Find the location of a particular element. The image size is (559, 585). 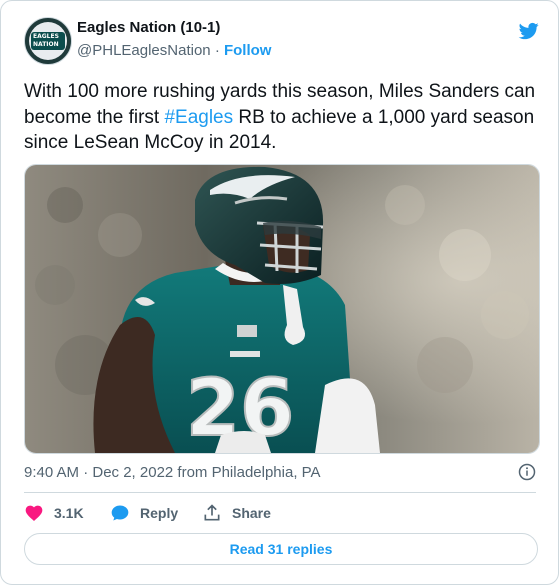

like-button: 3.1K is located at coordinates (54, 513).